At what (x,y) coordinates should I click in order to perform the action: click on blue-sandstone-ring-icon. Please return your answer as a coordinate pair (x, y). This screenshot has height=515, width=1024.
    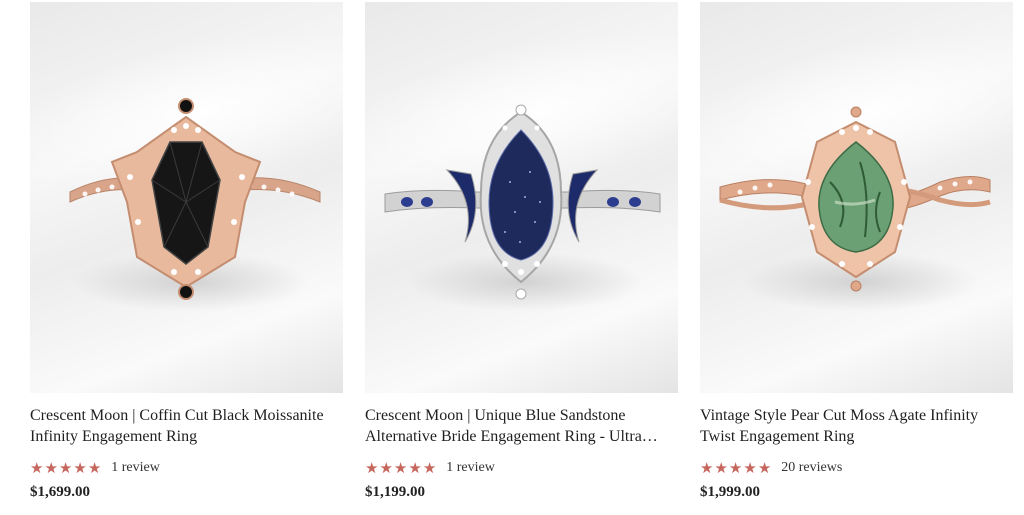
    Looking at the image, I should click on (522, 202).